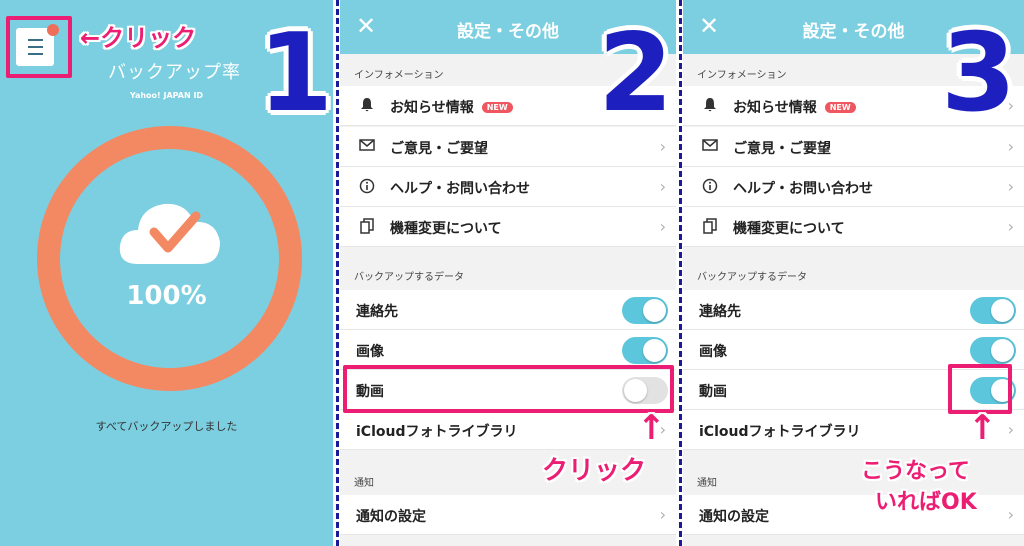 The image size is (1024, 546). I want to click on backup-status: すべてバックアップしました, so click(166, 426).